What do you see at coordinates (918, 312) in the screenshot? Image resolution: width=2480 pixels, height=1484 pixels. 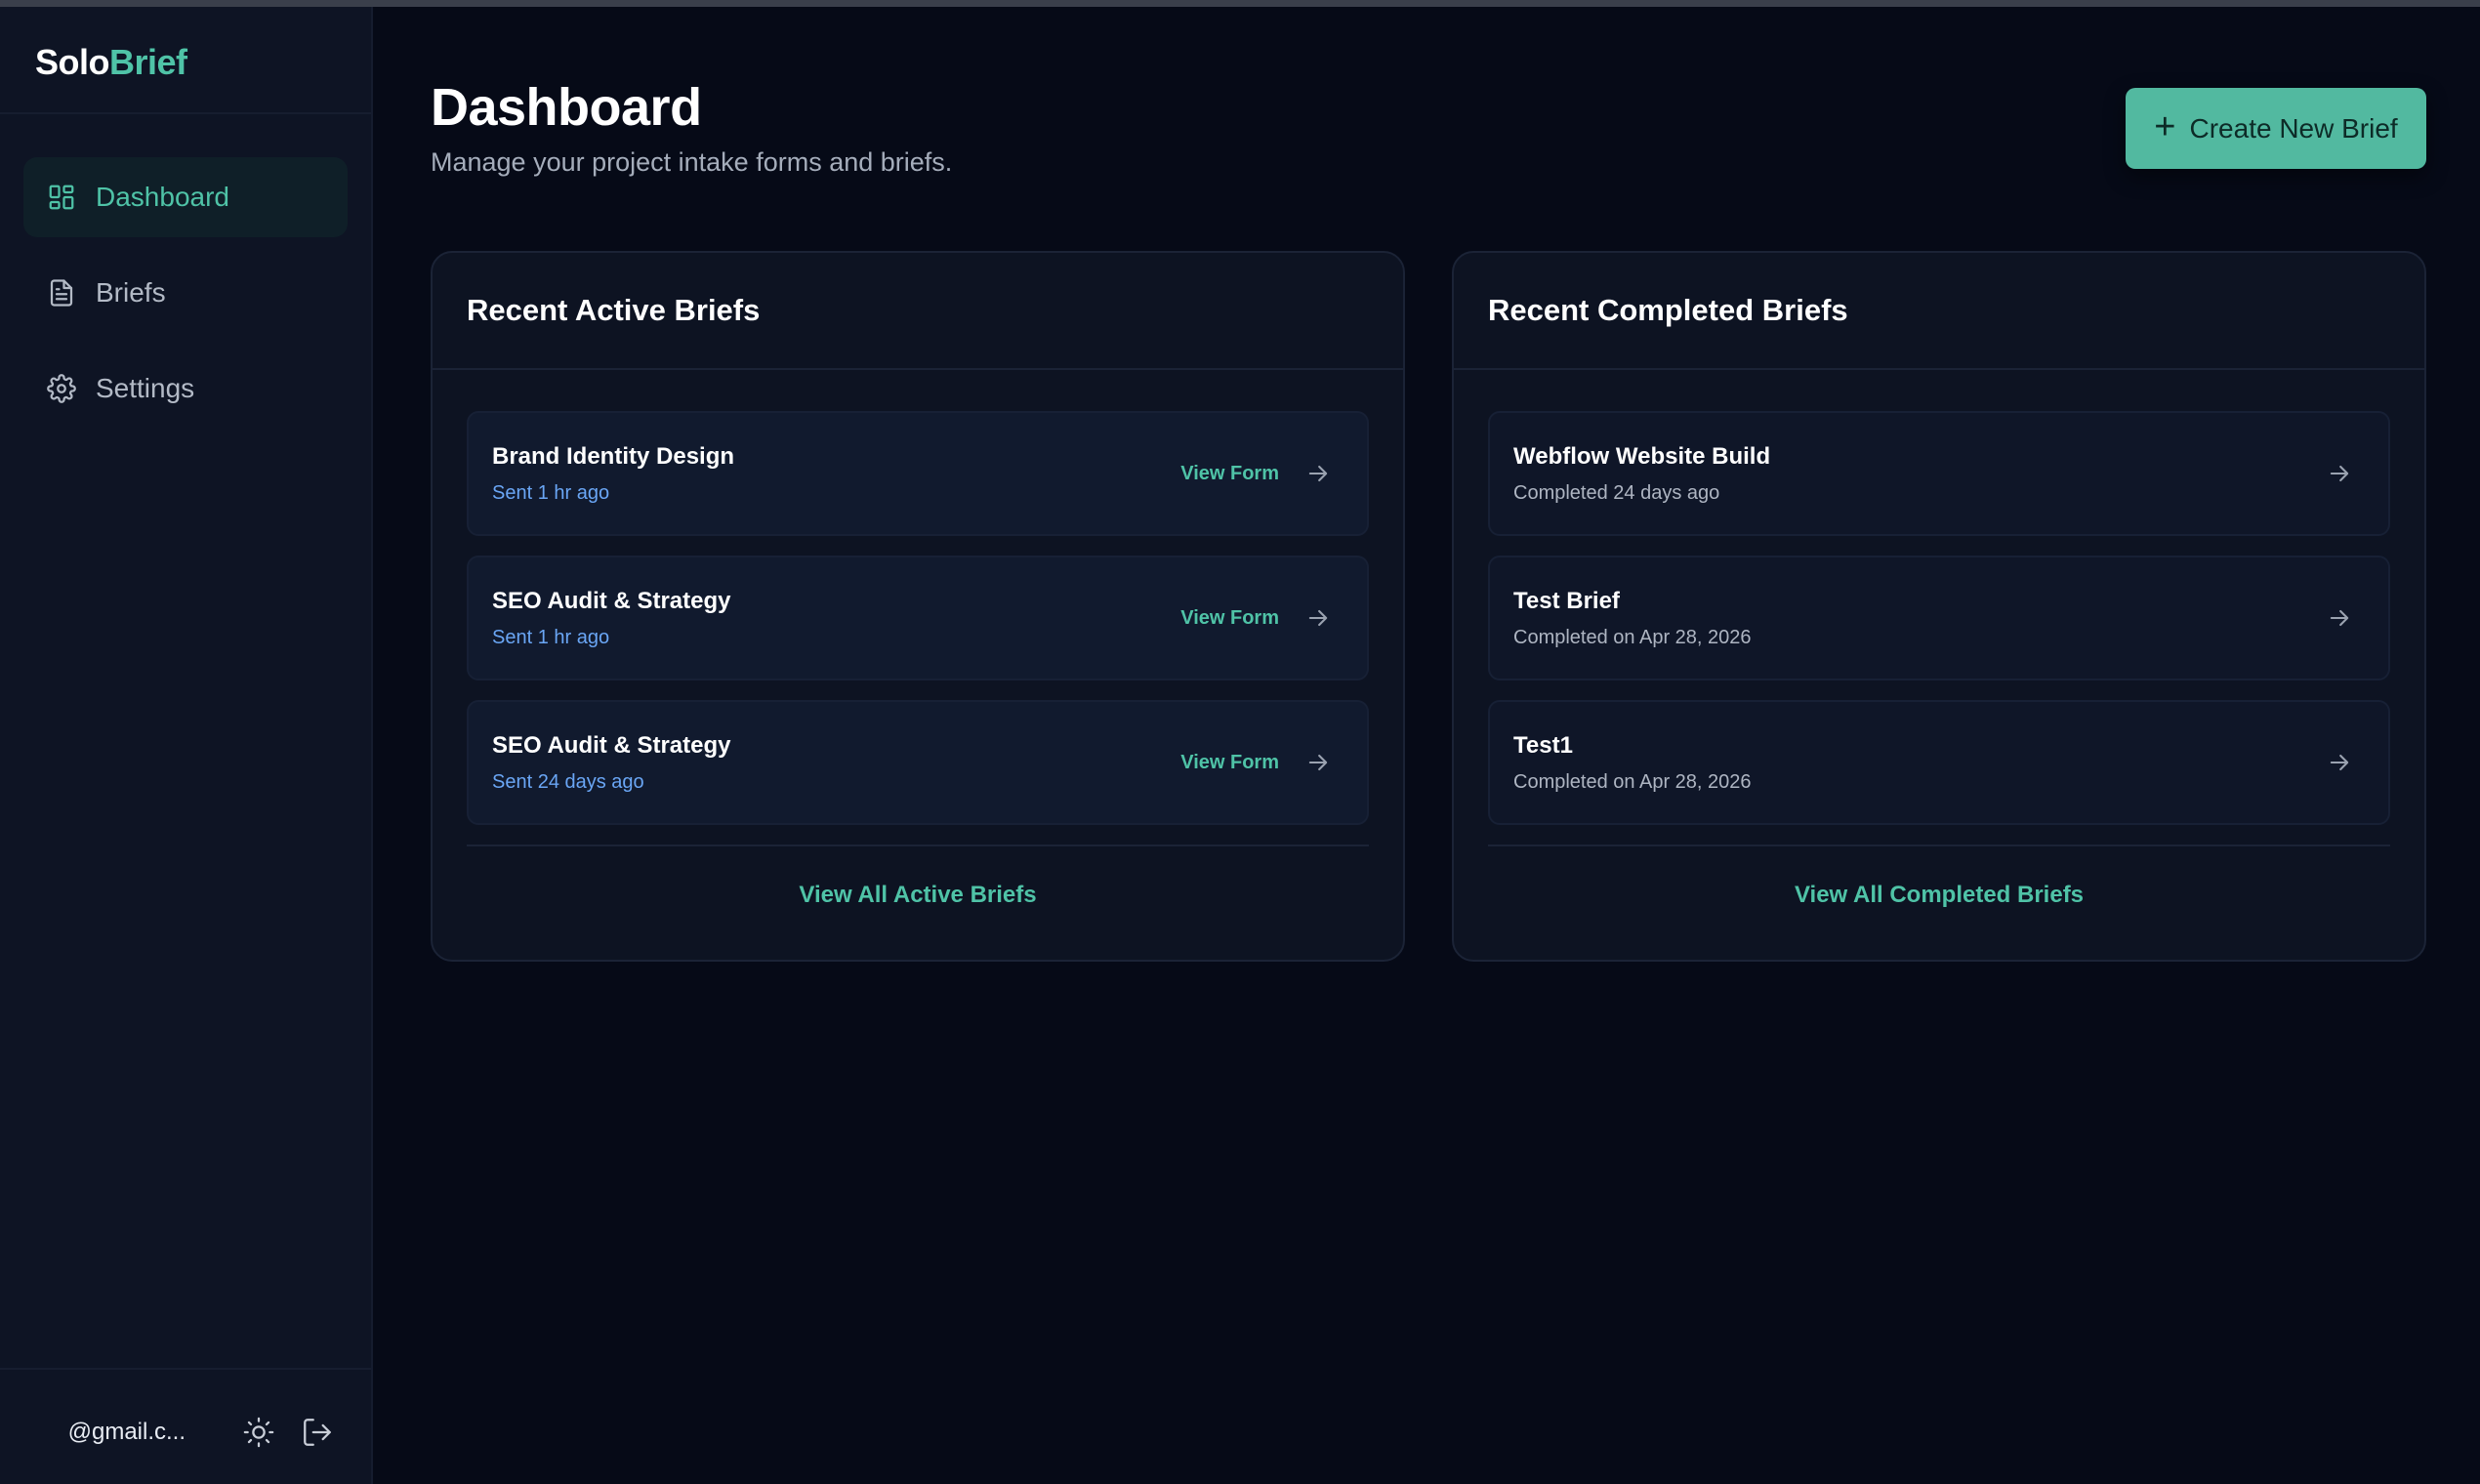 I see `card-title: Recent Active Briefs` at bounding box center [918, 312].